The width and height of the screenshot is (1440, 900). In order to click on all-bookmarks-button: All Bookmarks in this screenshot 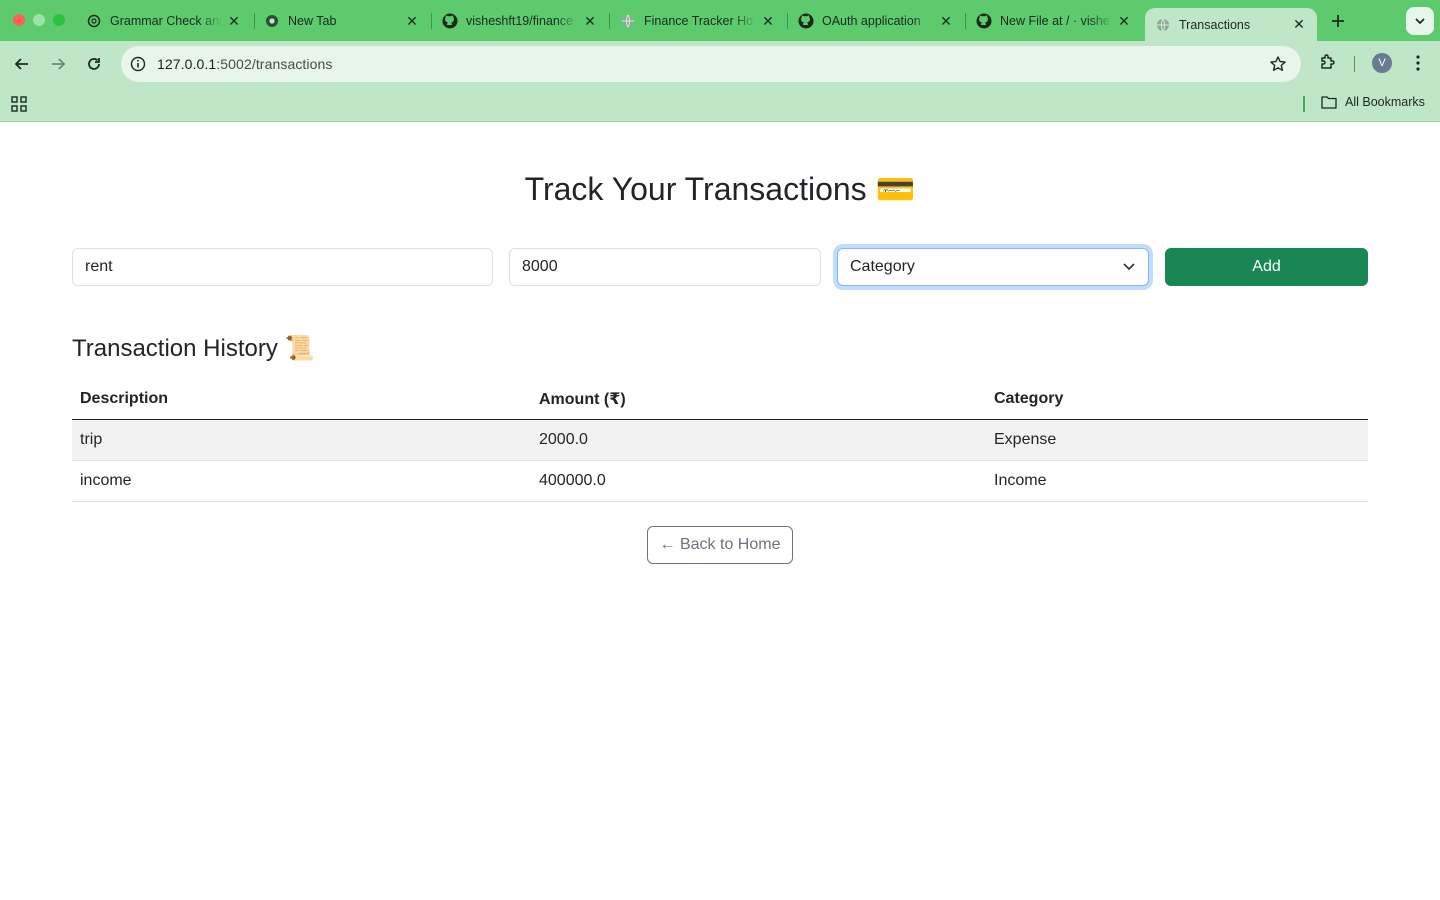, I will do `click(1373, 102)`.